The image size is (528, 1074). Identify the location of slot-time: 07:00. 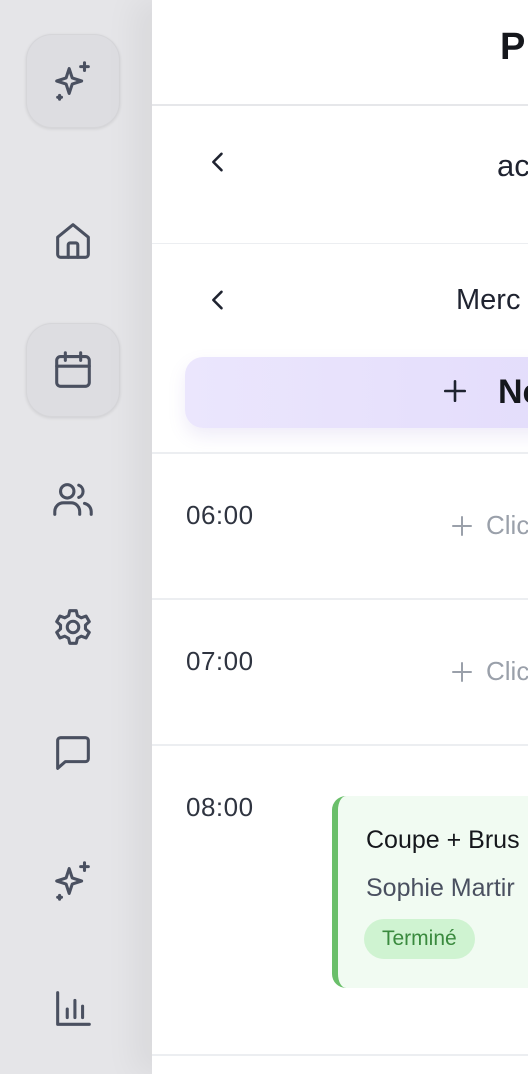
(220, 661).